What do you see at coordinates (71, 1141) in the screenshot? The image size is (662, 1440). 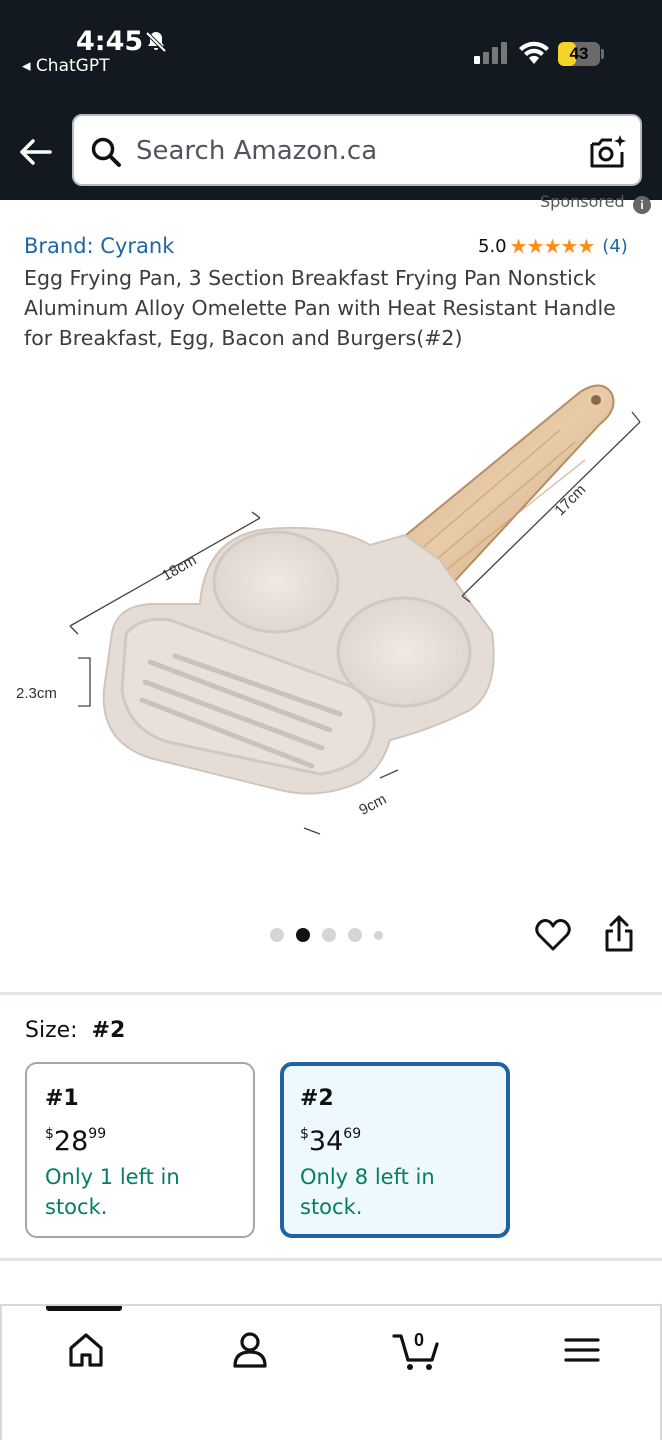 I see `price-whole: 28` at bounding box center [71, 1141].